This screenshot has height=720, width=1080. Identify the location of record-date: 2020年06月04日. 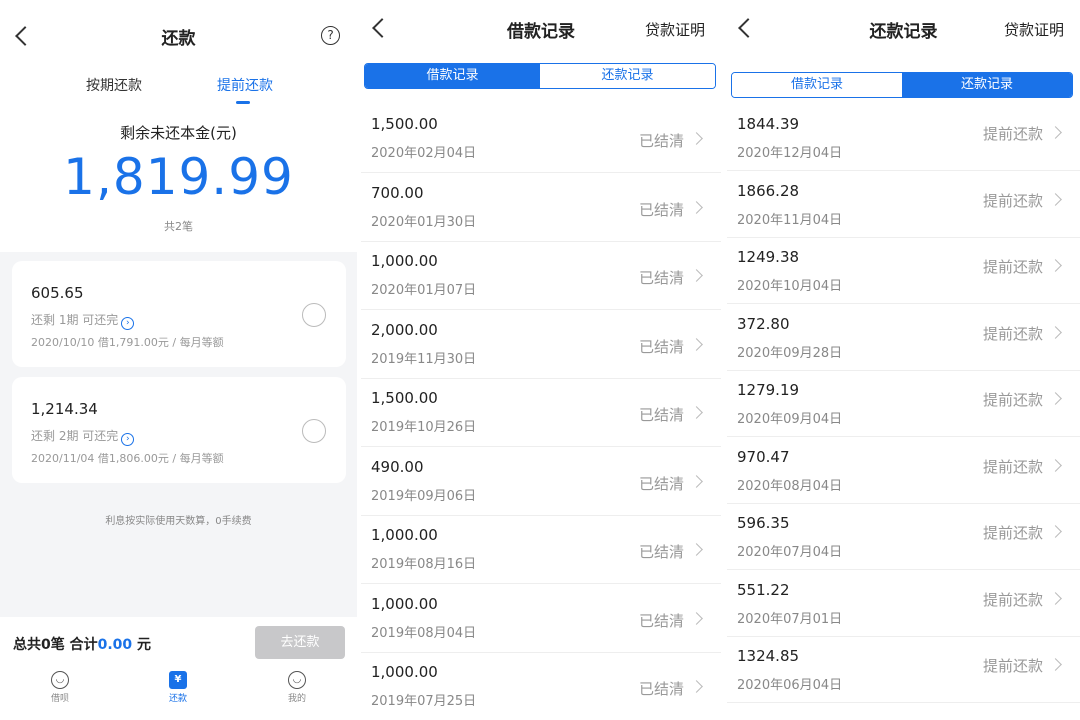
(790, 685).